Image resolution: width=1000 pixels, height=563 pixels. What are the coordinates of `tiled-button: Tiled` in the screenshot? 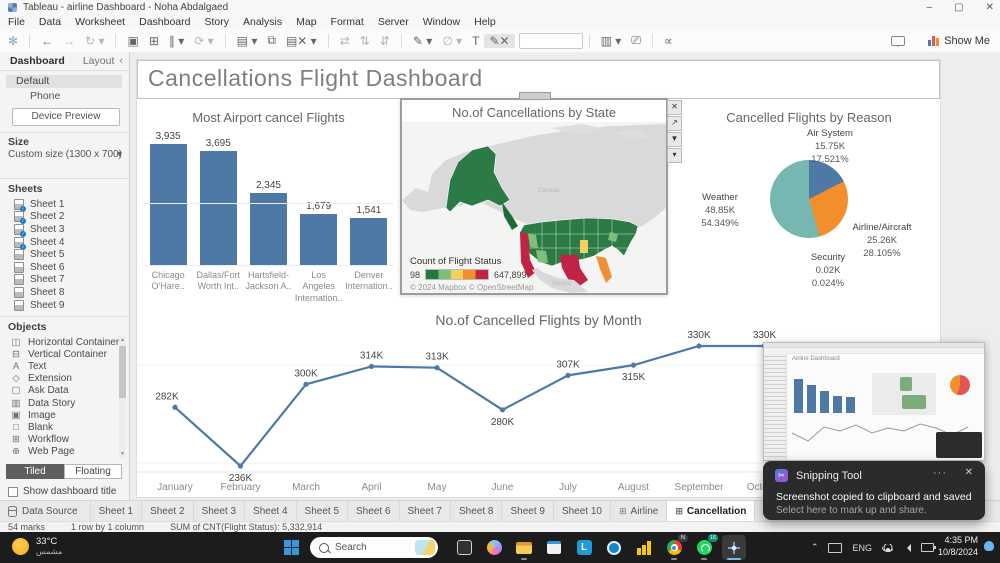 It's located at (35, 471).